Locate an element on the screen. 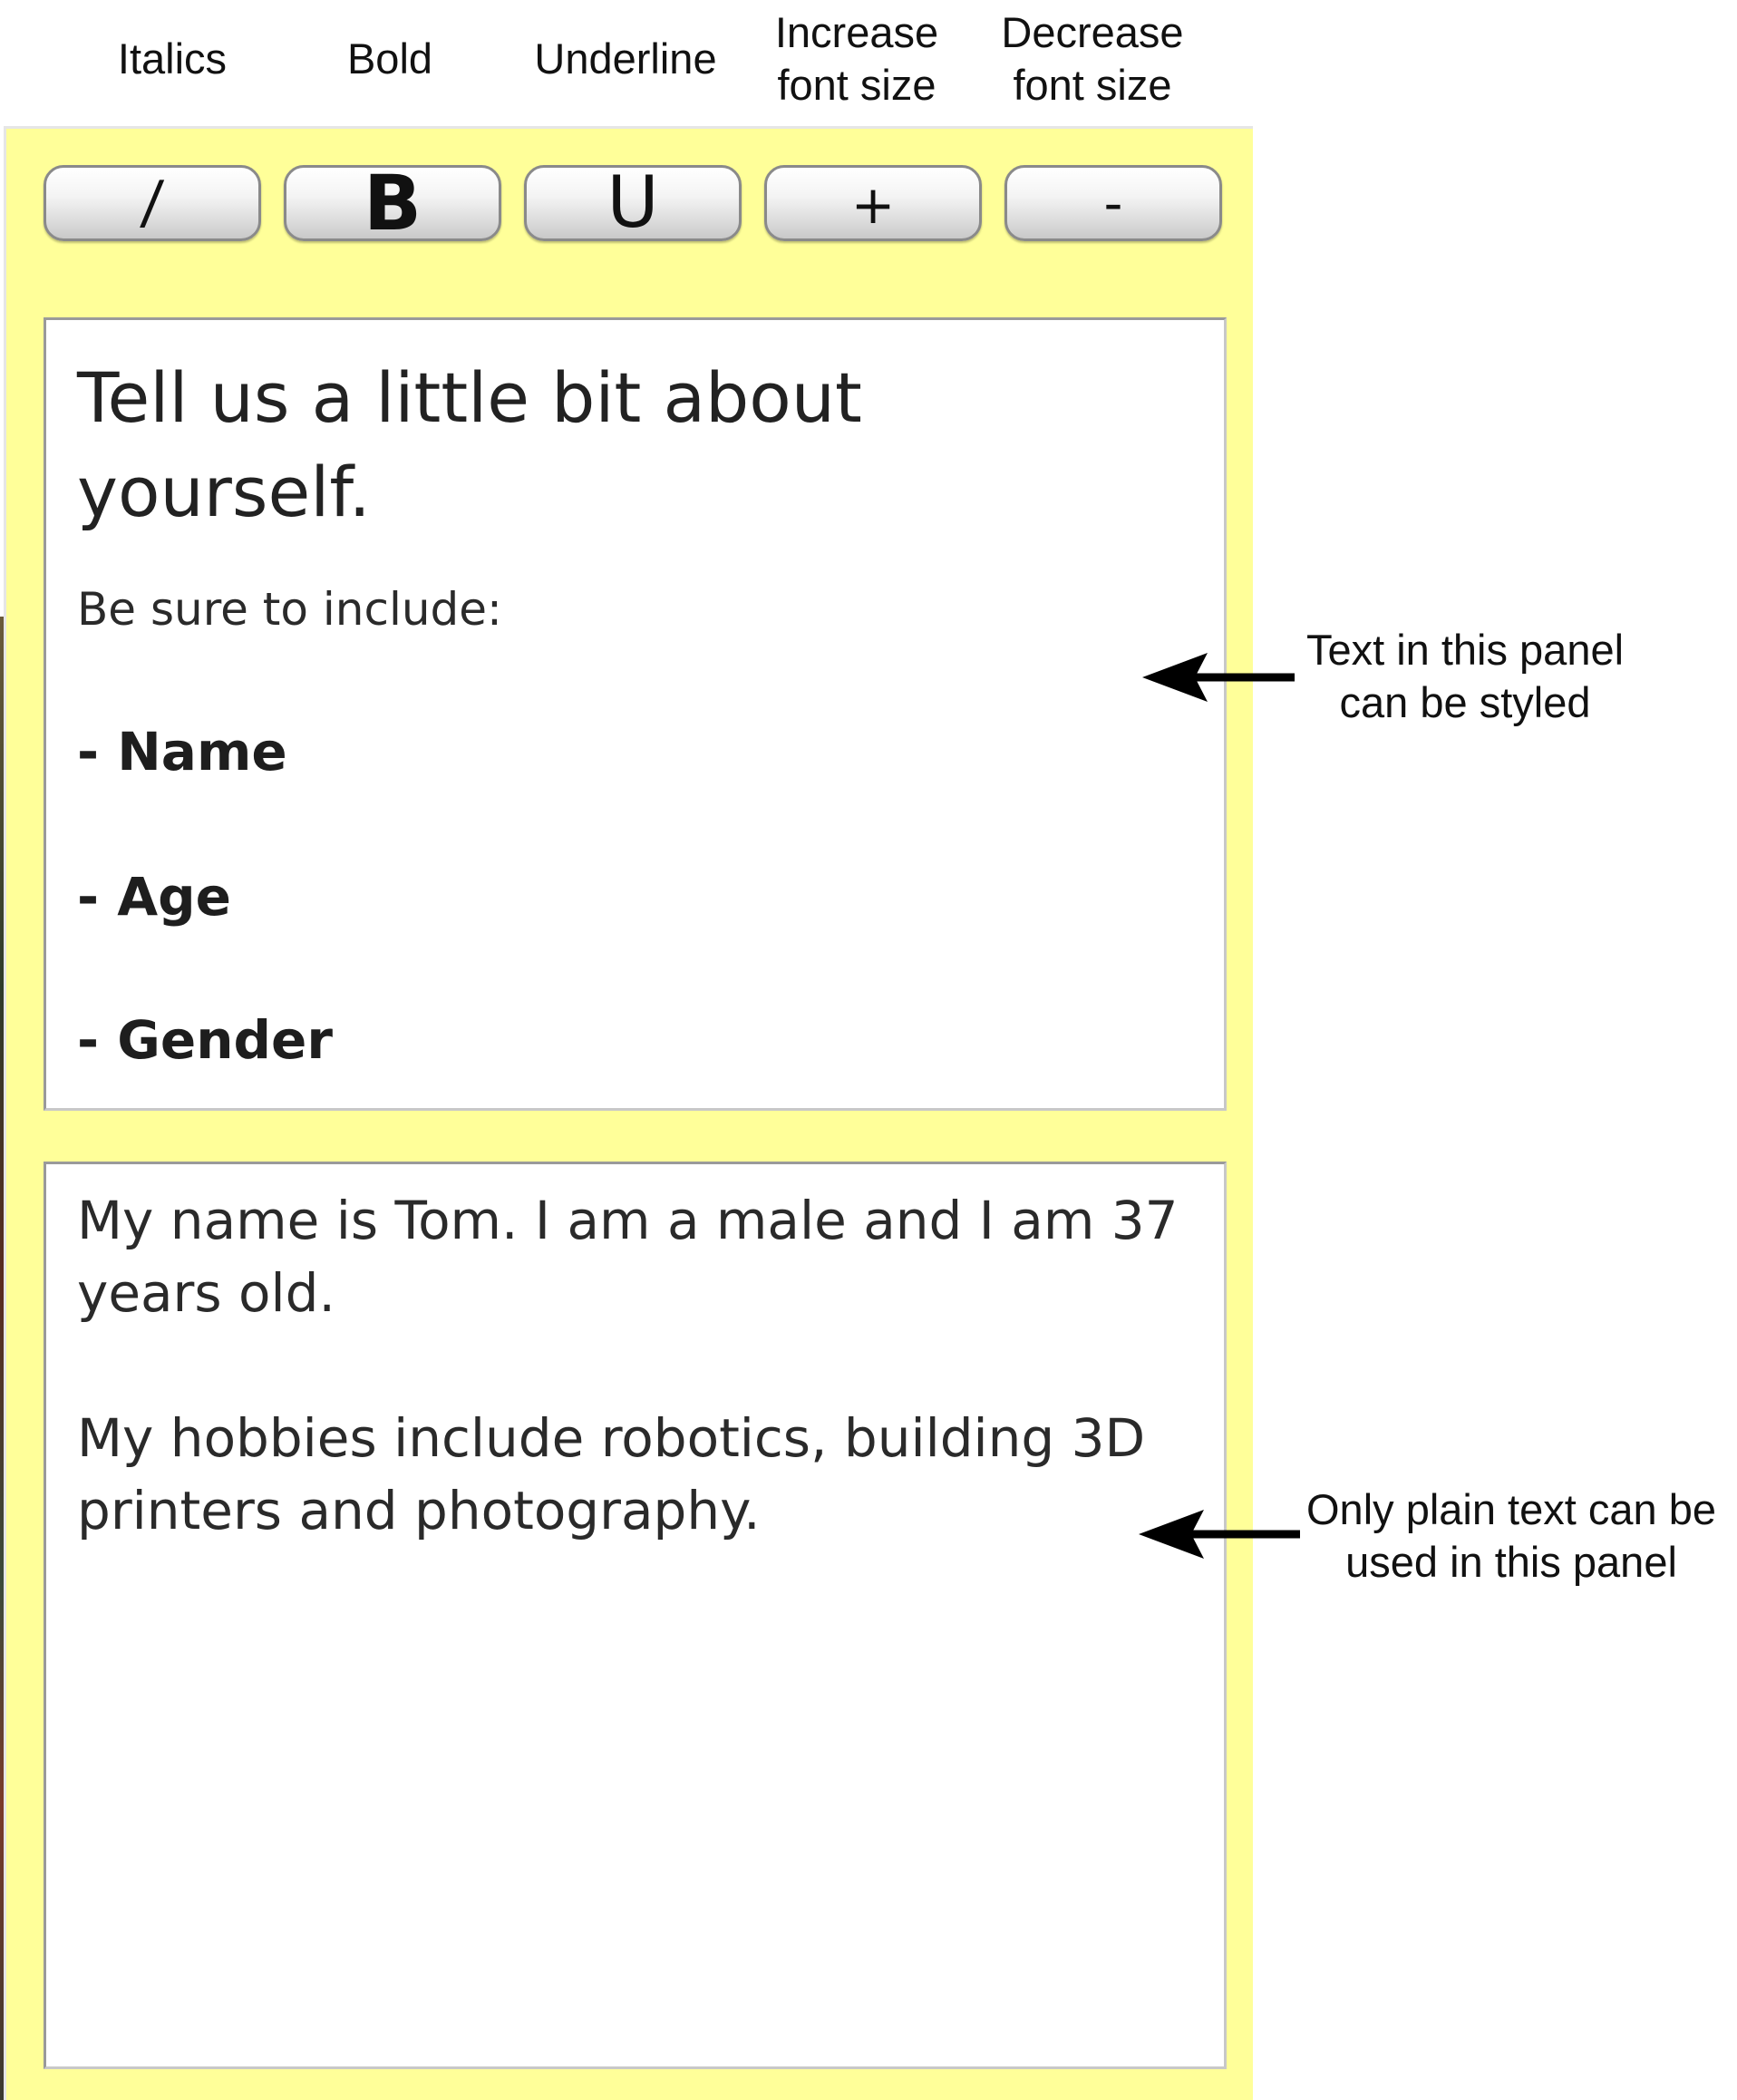 The image size is (1737, 2100). underline-button-label: U is located at coordinates (632, 203).